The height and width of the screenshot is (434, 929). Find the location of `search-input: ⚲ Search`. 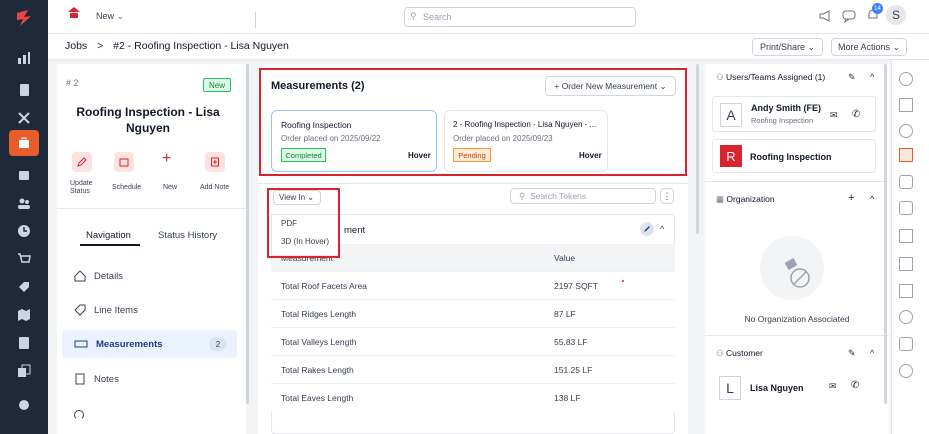

search-input: ⚲ Search is located at coordinates (520, 17).